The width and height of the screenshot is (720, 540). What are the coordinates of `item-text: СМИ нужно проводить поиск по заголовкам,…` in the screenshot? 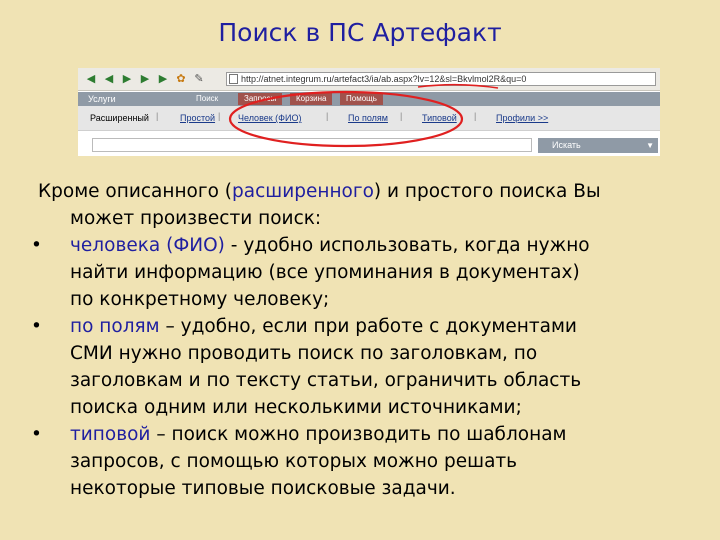 It's located at (304, 353).